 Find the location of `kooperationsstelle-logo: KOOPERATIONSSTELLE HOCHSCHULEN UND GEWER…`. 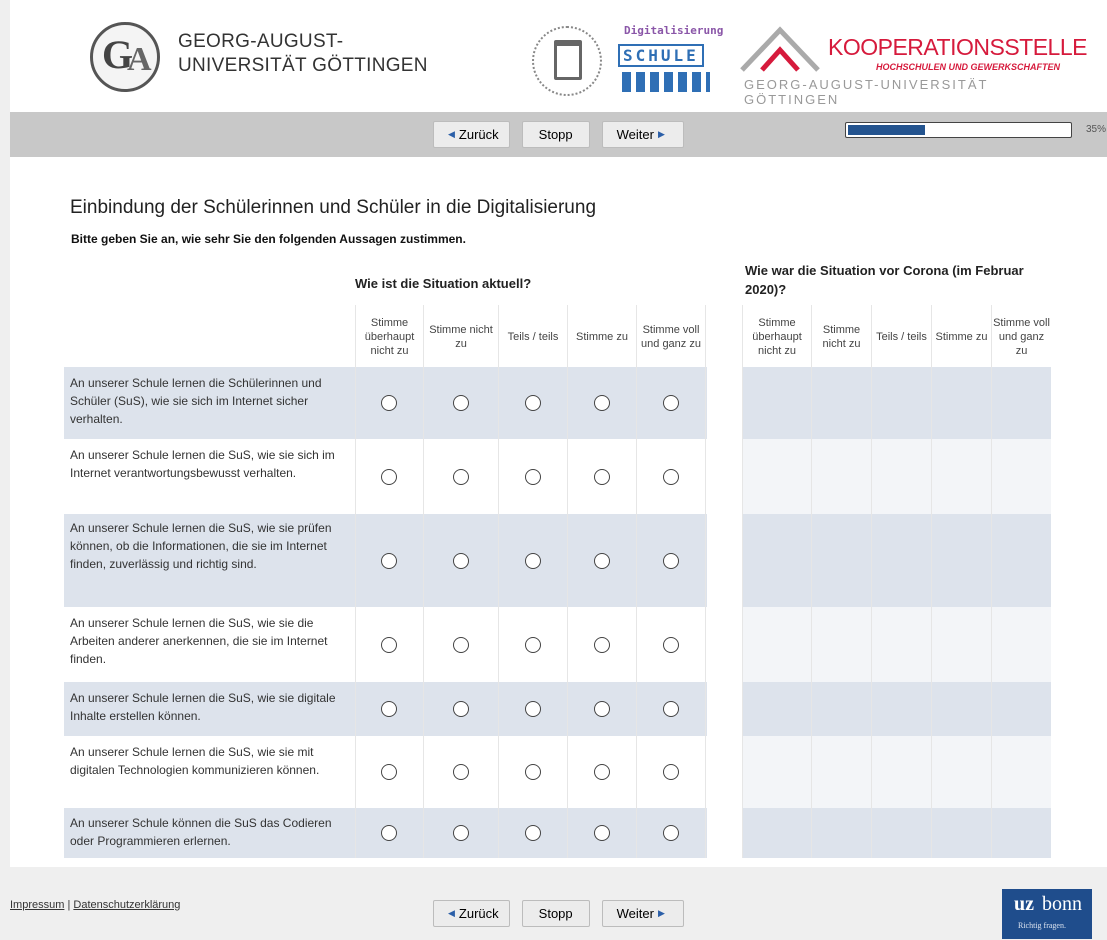

kooperationsstelle-logo: KOOPERATIONSSTELLE HOCHSCHULEN UND GEWER… is located at coordinates (912, 64).